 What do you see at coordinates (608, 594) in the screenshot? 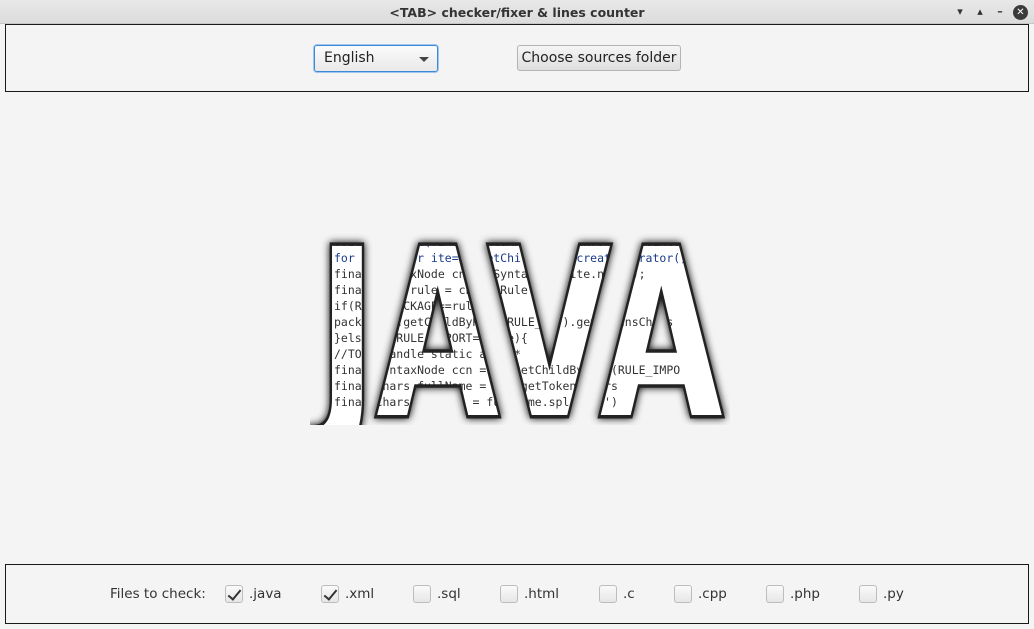
I see `checkbox-c-box` at bounding box center [608, 594].